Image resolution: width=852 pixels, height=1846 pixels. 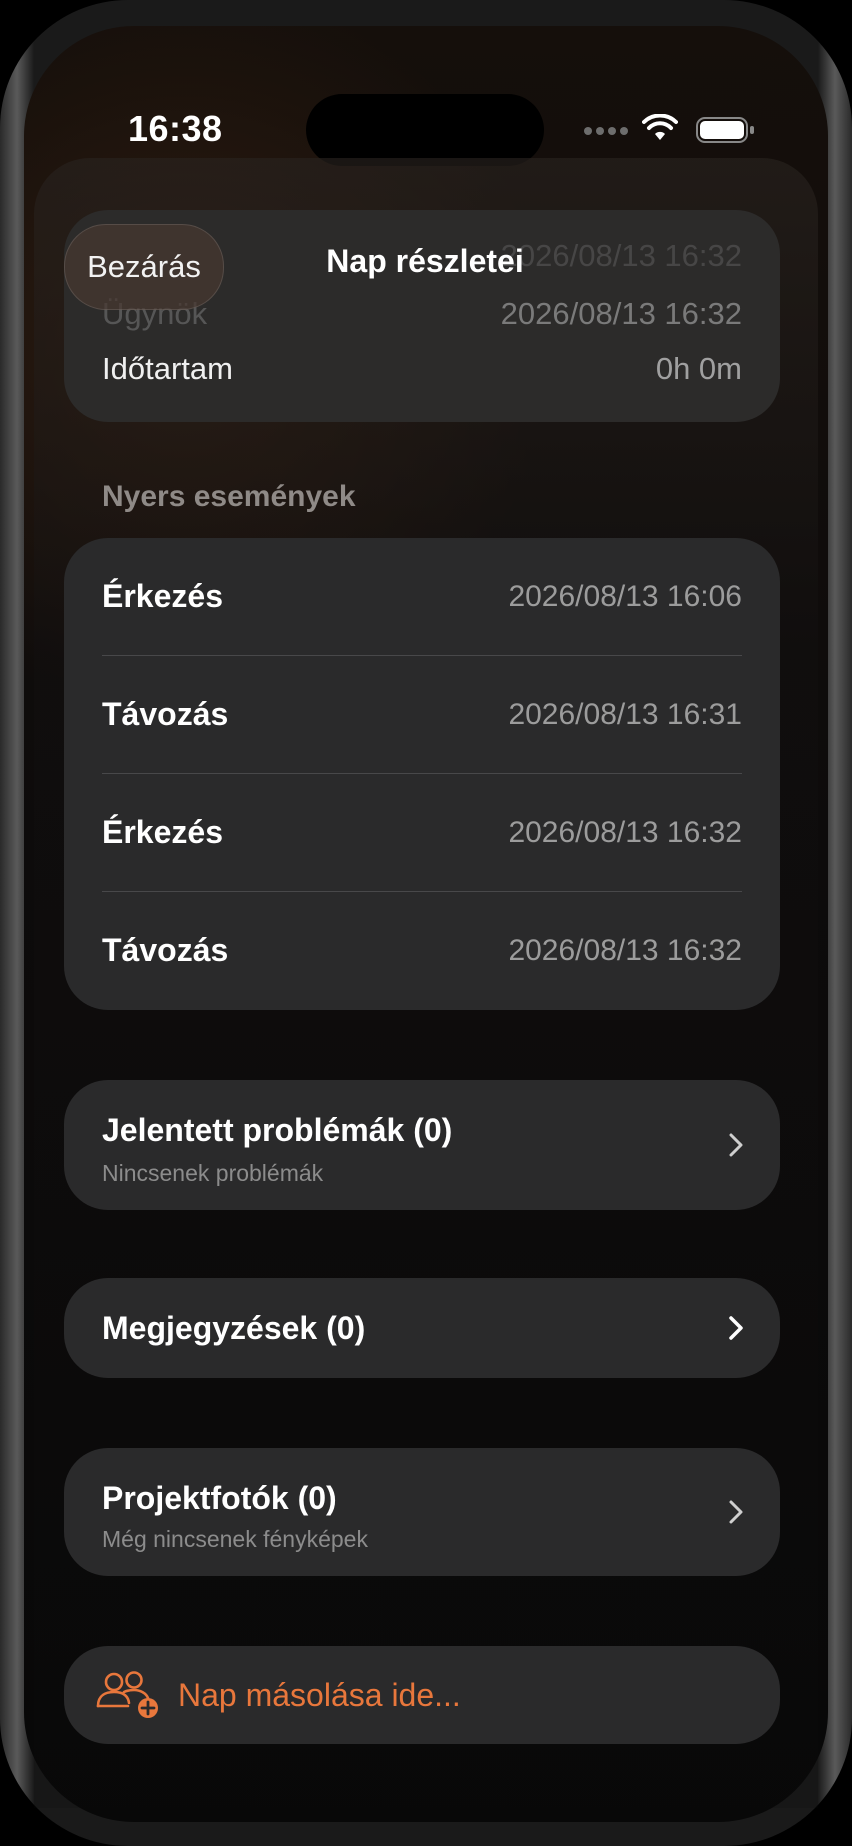 I want to click on photos-title: Projektfotók (0), so click(x=219, y=1498).